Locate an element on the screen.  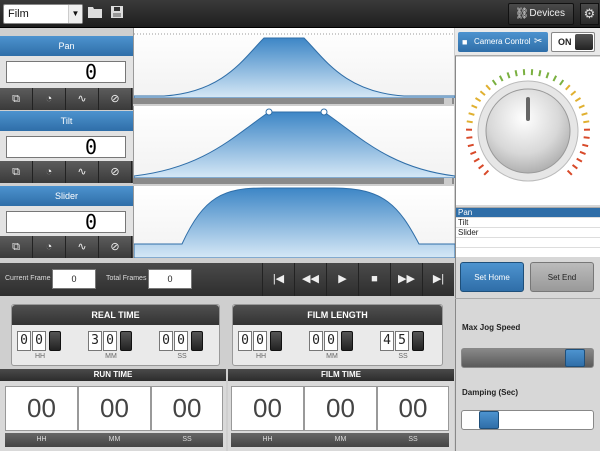
dial-pointer is located at coordinates (528, 109).